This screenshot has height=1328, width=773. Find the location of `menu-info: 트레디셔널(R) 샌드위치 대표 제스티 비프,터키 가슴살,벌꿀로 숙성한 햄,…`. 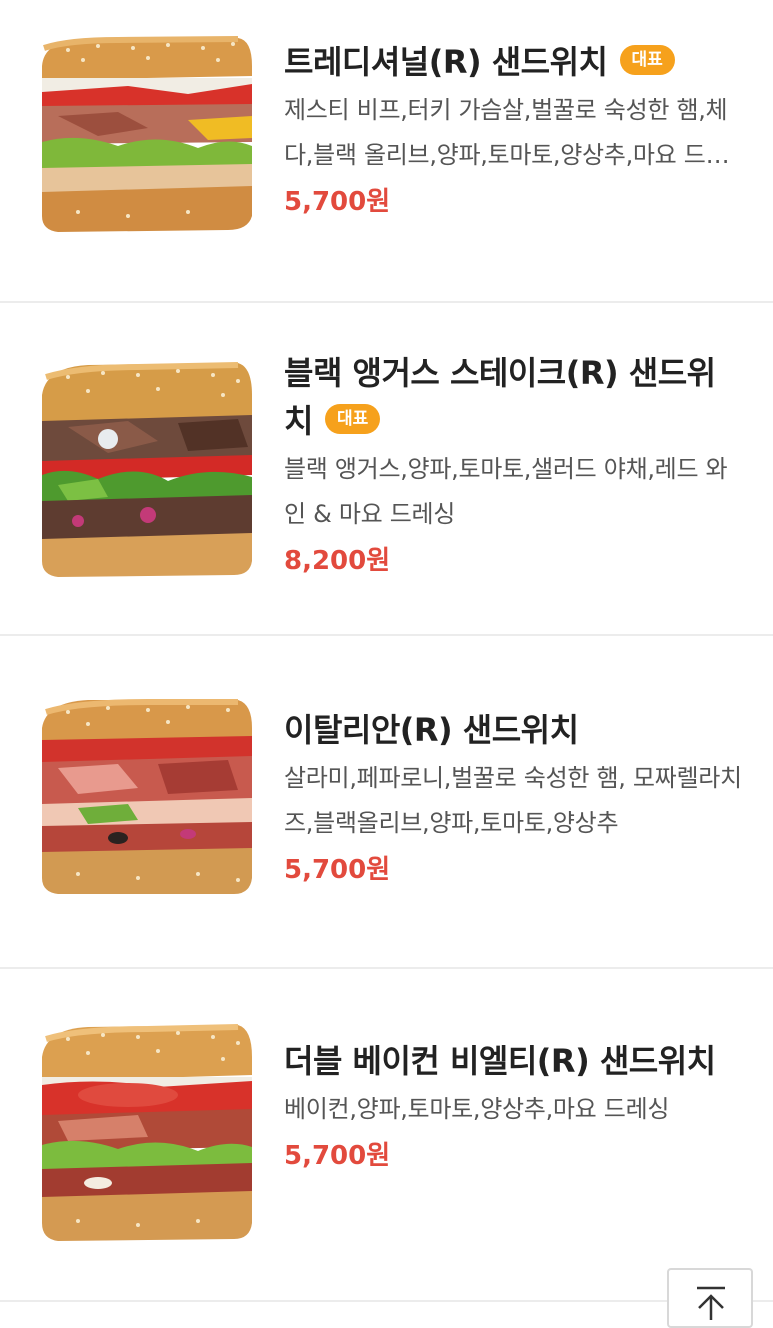

menu-info: 트레디셔널(R) 샌드위치 대표 제스티 비프,터키 가슴살,벌꿀로 숙성한 햄,… is located at coordinates (514, 130).